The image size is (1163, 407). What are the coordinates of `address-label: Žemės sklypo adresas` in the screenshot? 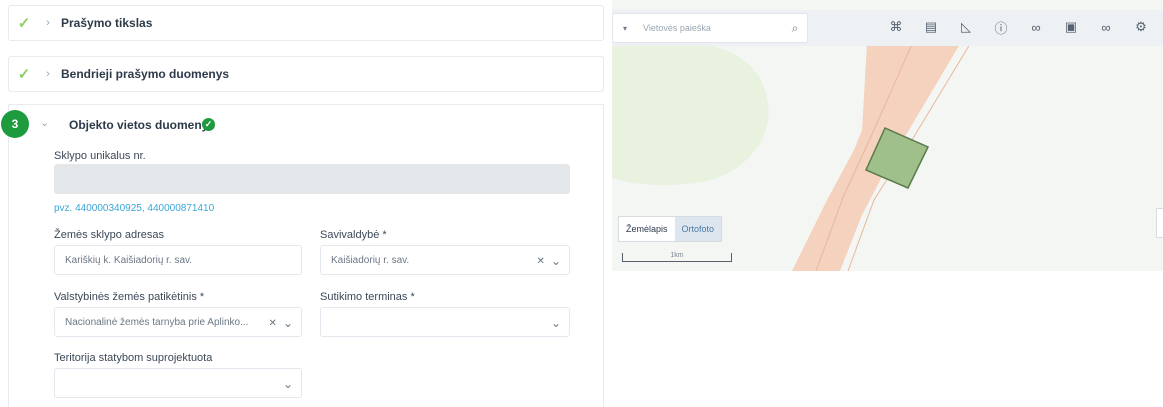 It's located at (109, 235).